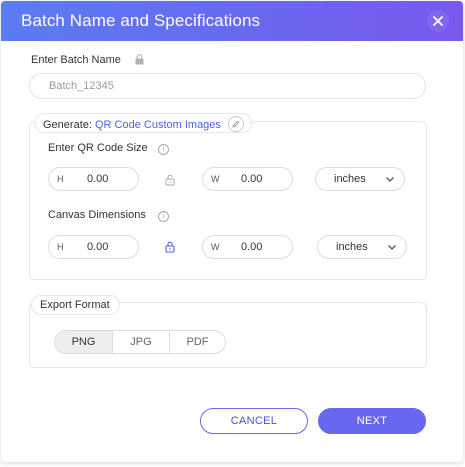 This screenshot has width=465, height=467. I want to click on canvas-label: Canvas Dimensions, so click(97, 215).